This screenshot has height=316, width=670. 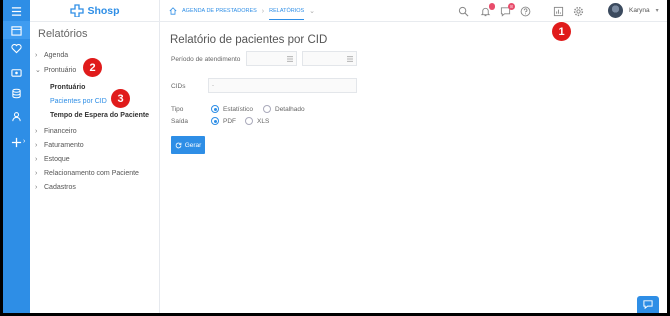 I want to click on sidebar-item-faturamento: › Faturamento, so click(x=59, y=145).